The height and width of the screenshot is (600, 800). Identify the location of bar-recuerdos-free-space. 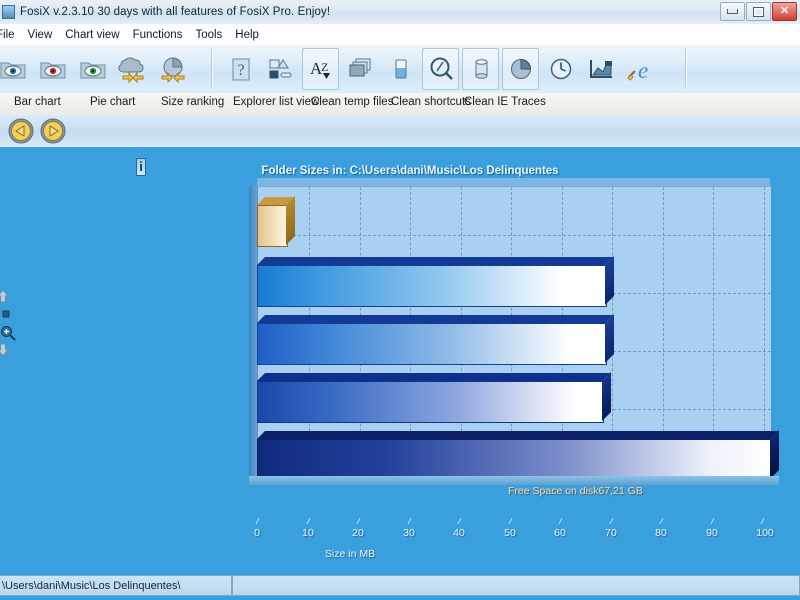
(518, 455).